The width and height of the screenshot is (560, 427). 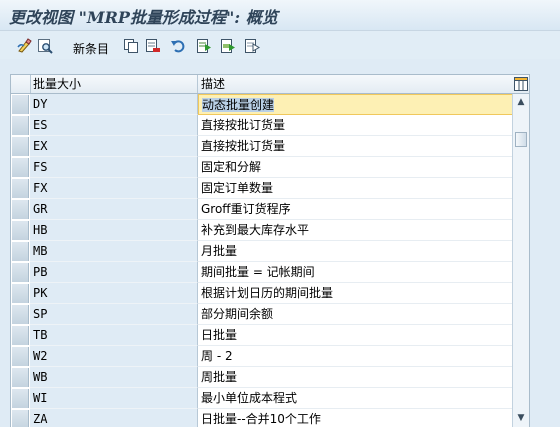 I want to click on table-row: PB 期间批量 = 记帐期间, so click(x=262, y=272).